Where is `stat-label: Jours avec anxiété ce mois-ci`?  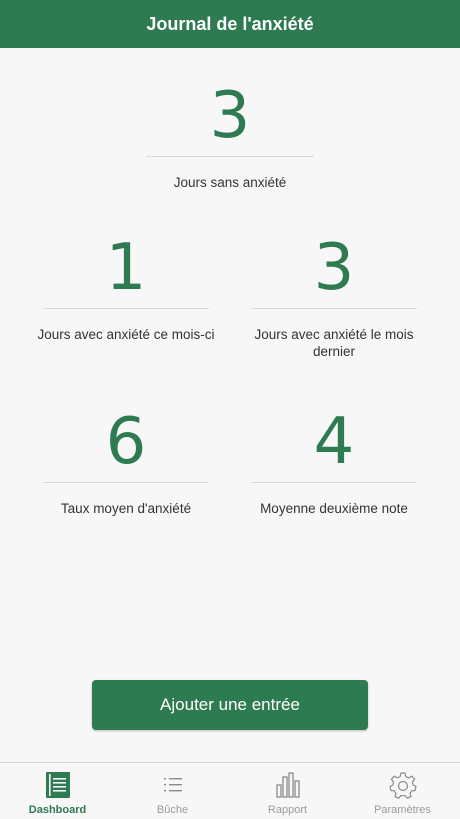 stat-label: Jours avec anxiété ce mois-ci is located at coordinates (126, 334).